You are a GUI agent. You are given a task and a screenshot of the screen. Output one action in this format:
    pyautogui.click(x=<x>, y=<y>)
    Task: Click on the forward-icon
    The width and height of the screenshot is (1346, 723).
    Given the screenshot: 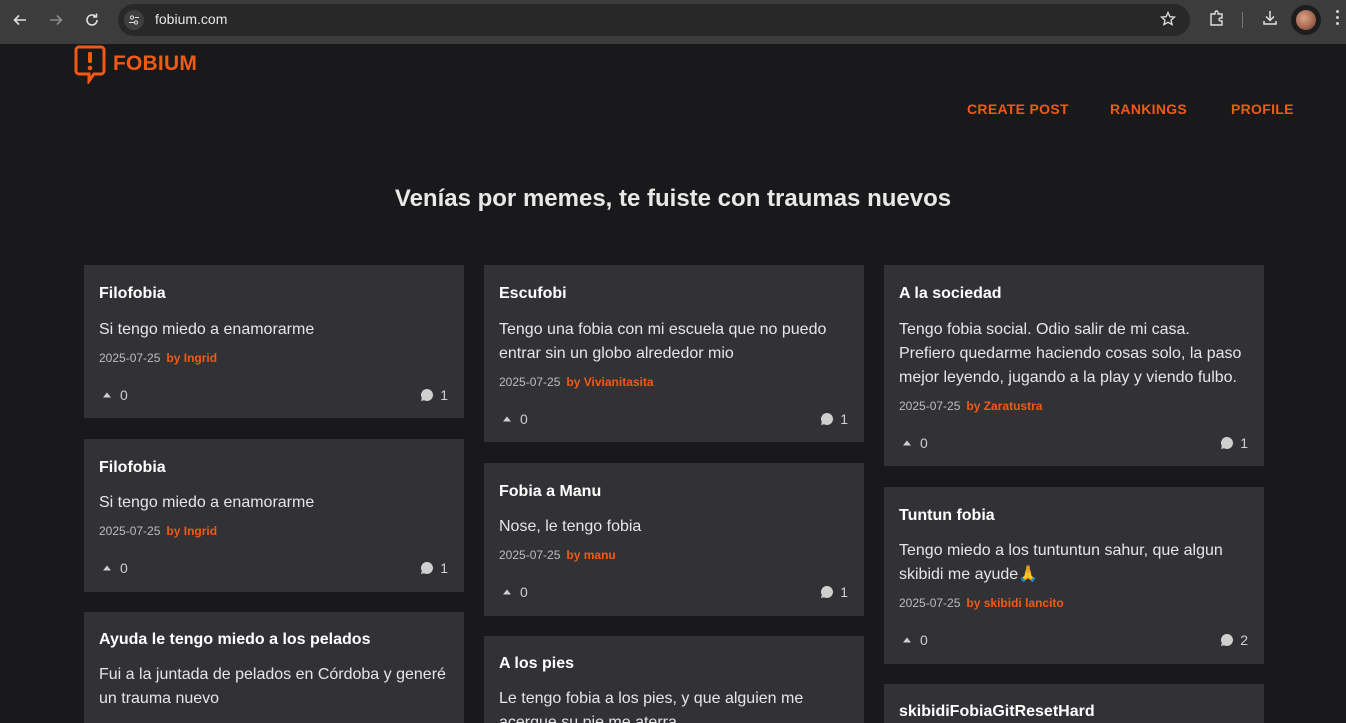 What is the action you would take?
    pyautogui.click(x=56, y=20)
    